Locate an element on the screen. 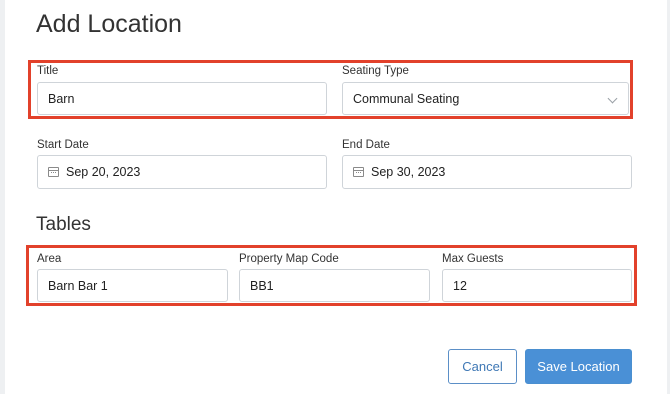 The height and width of the screenshot is (394, 670). tables-heading: Tables is located at coordinates (63, 224).